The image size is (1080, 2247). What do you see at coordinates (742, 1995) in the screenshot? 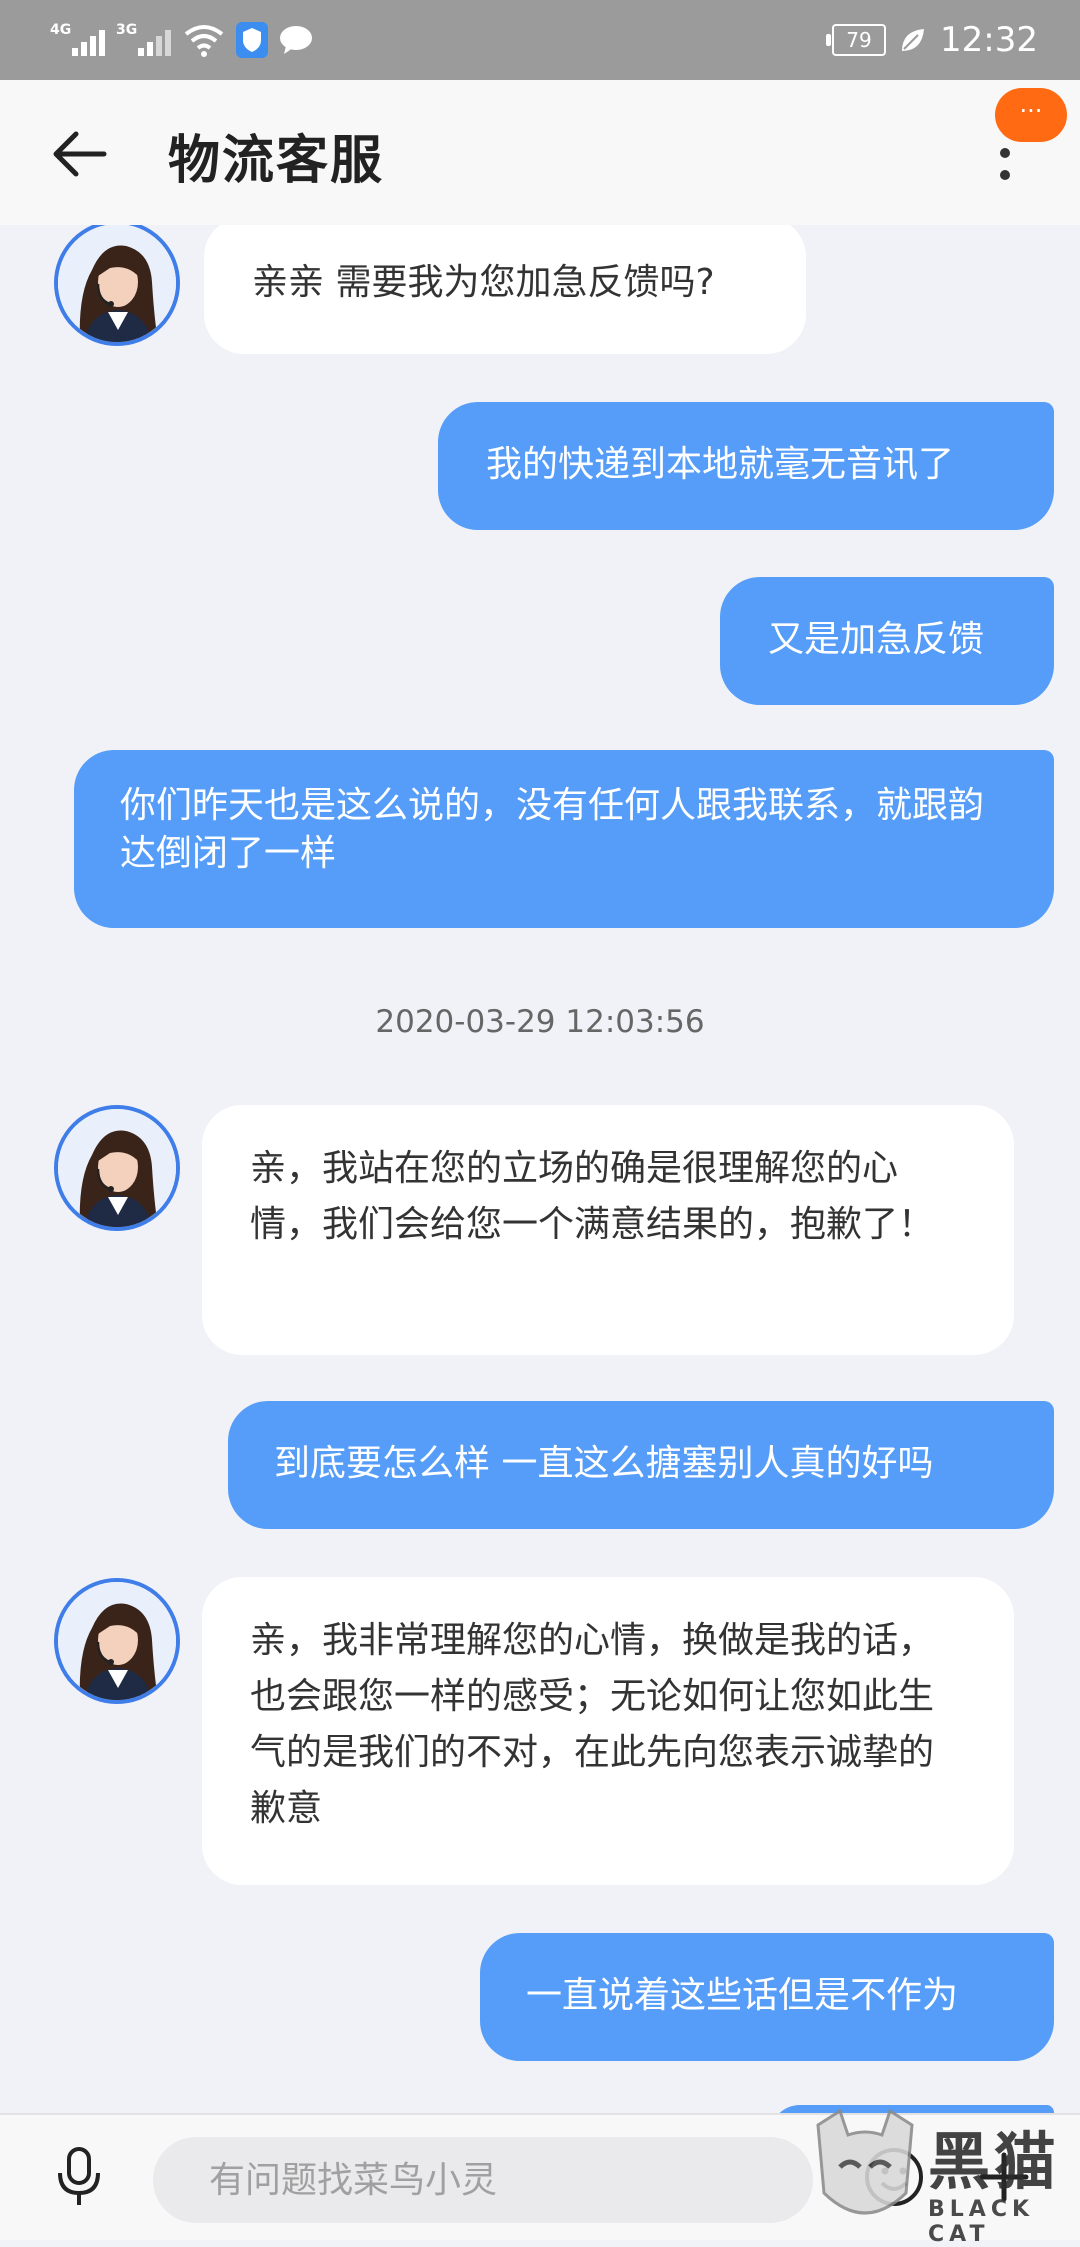
I see `message-text: 一直说着这些话但是不作为` at bounding box center [742, 1995].